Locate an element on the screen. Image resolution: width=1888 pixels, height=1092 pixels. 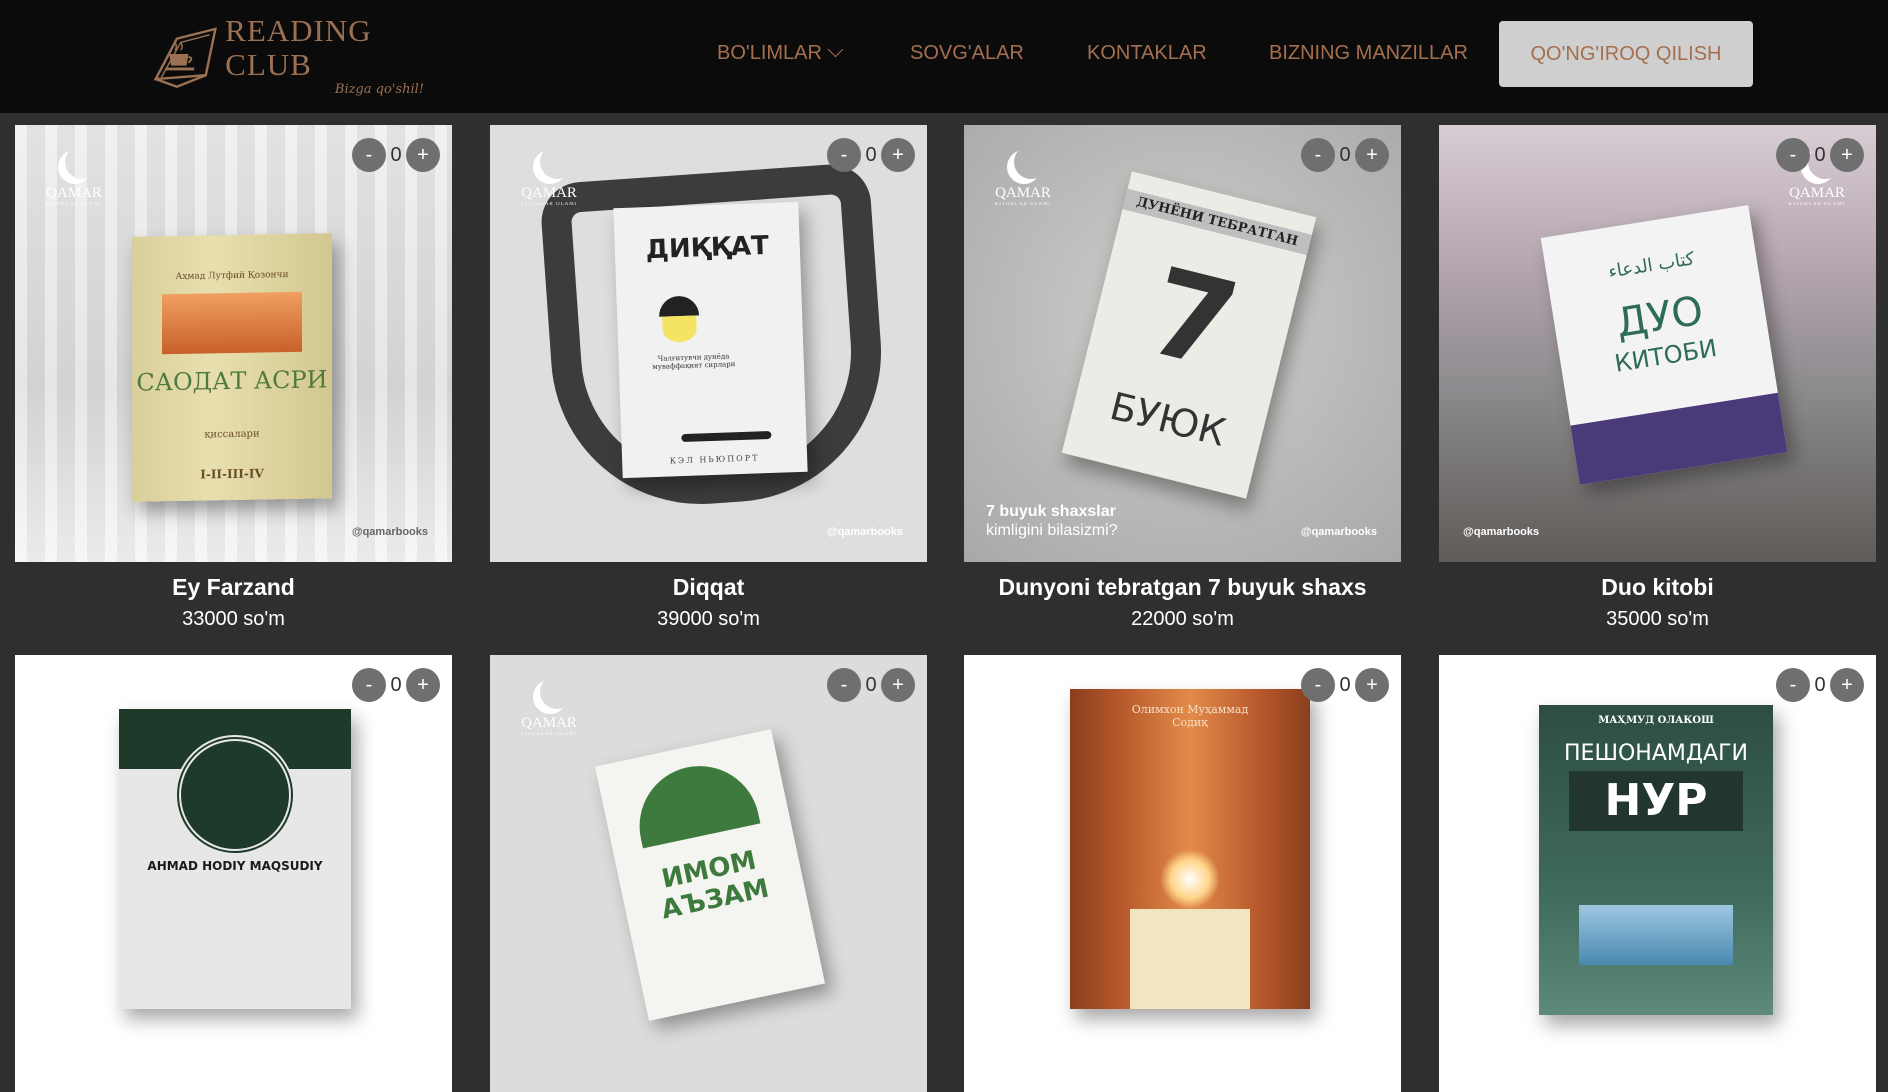
product-card: МАҲМУД ОЛАКОШ ПЕШОНАМДАГИ НУР - 0 + is located at coordinates (1657, 873).